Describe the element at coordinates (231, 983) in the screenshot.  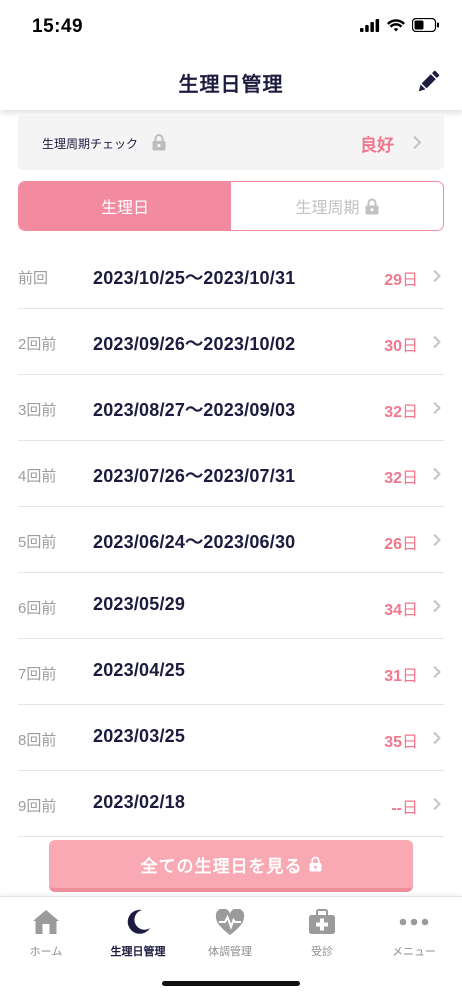
I see `home-indicator` at that location.